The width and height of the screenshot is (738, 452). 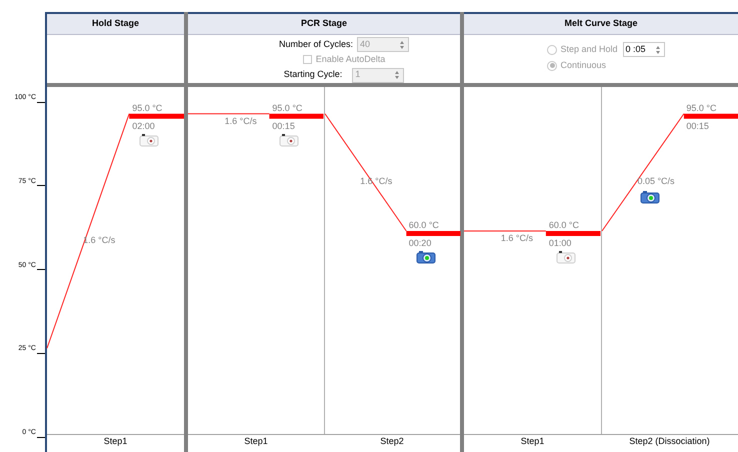 I want to click on time-label: 01:00, so click(x=560, y=243).